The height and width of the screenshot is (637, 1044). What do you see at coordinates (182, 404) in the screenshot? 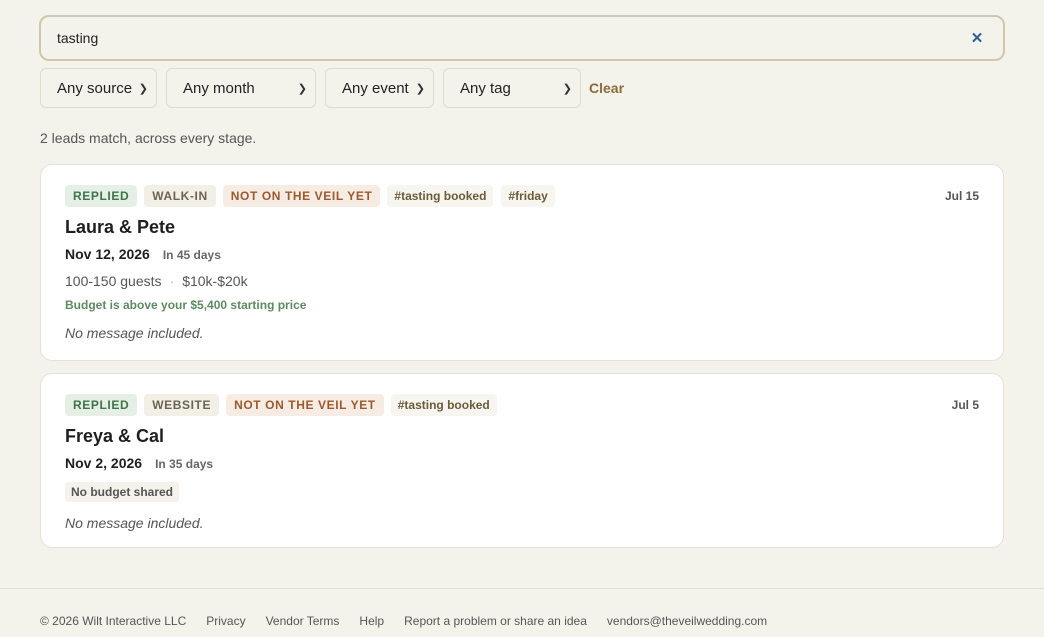
I see `source-badge: WEBSITE` at bounding box center [182, 404].